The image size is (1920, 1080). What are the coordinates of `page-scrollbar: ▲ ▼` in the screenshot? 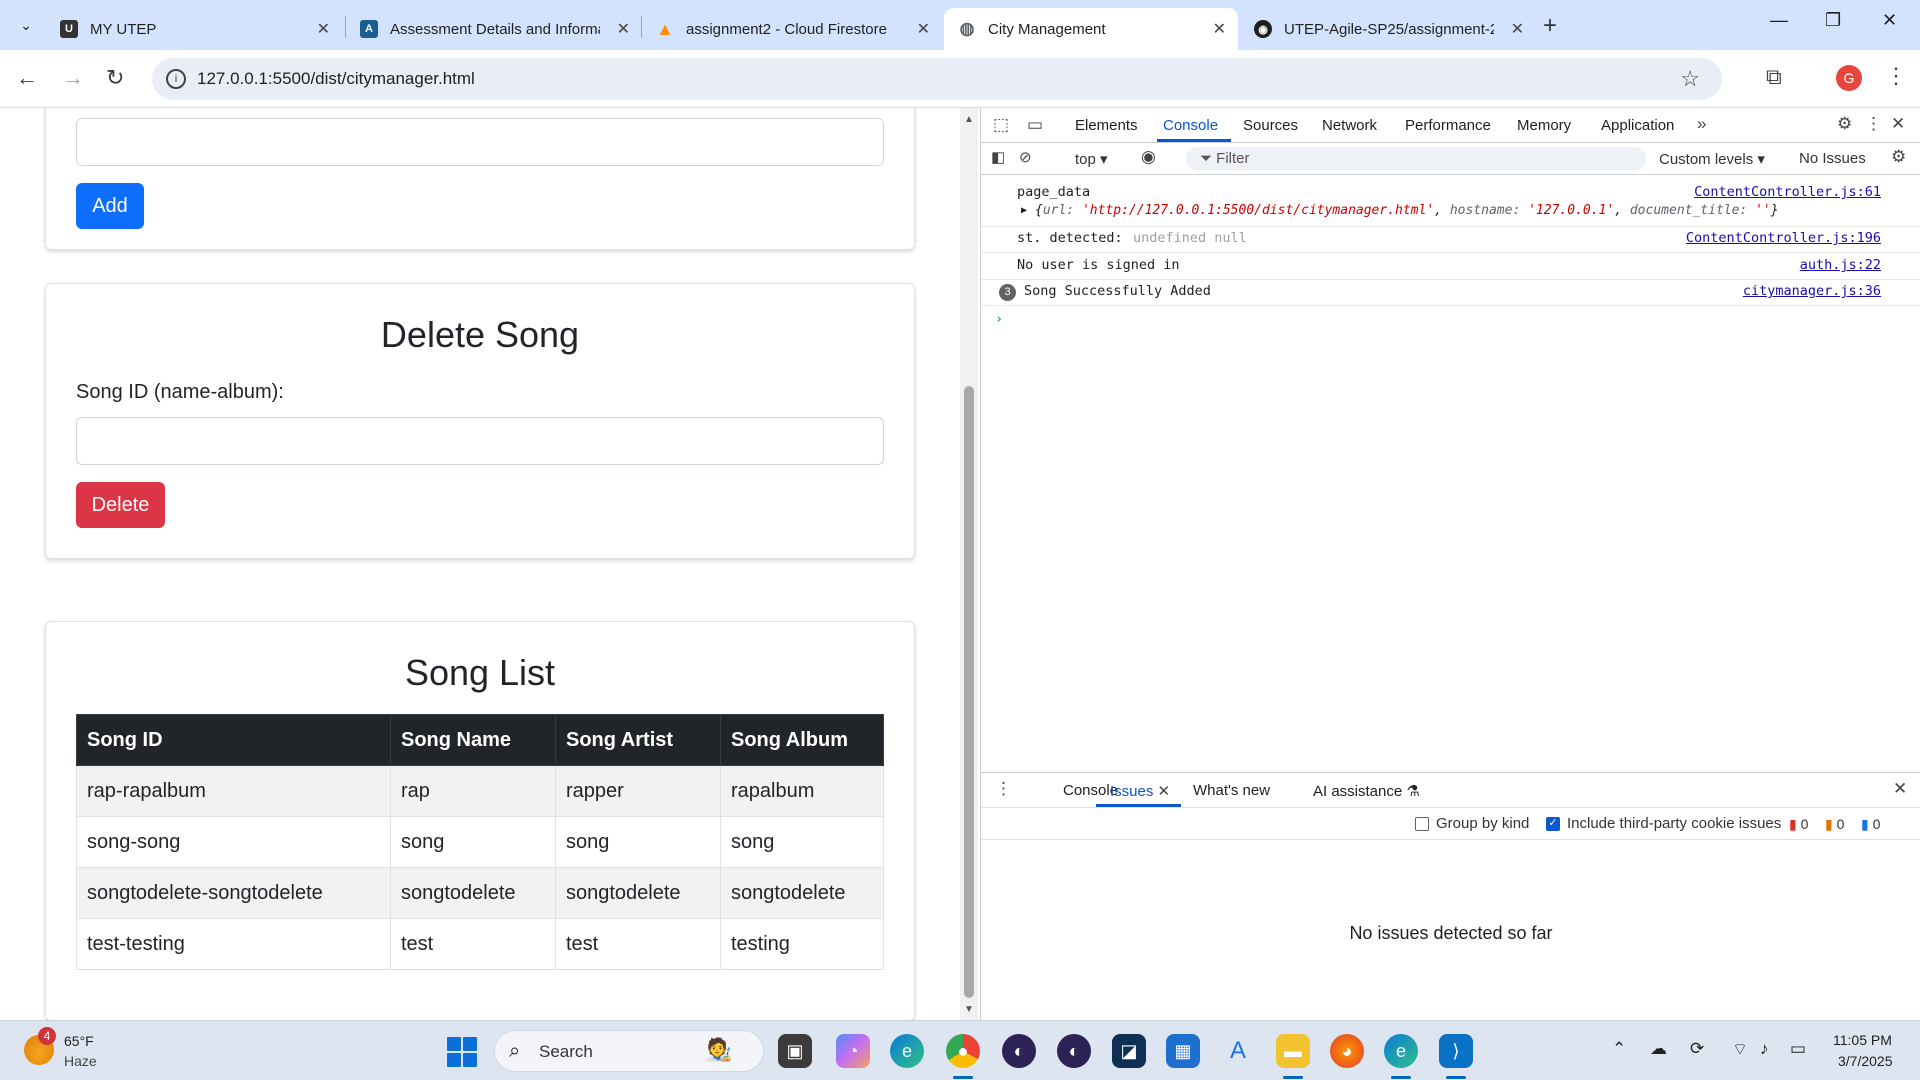 It's located at (969, 564).